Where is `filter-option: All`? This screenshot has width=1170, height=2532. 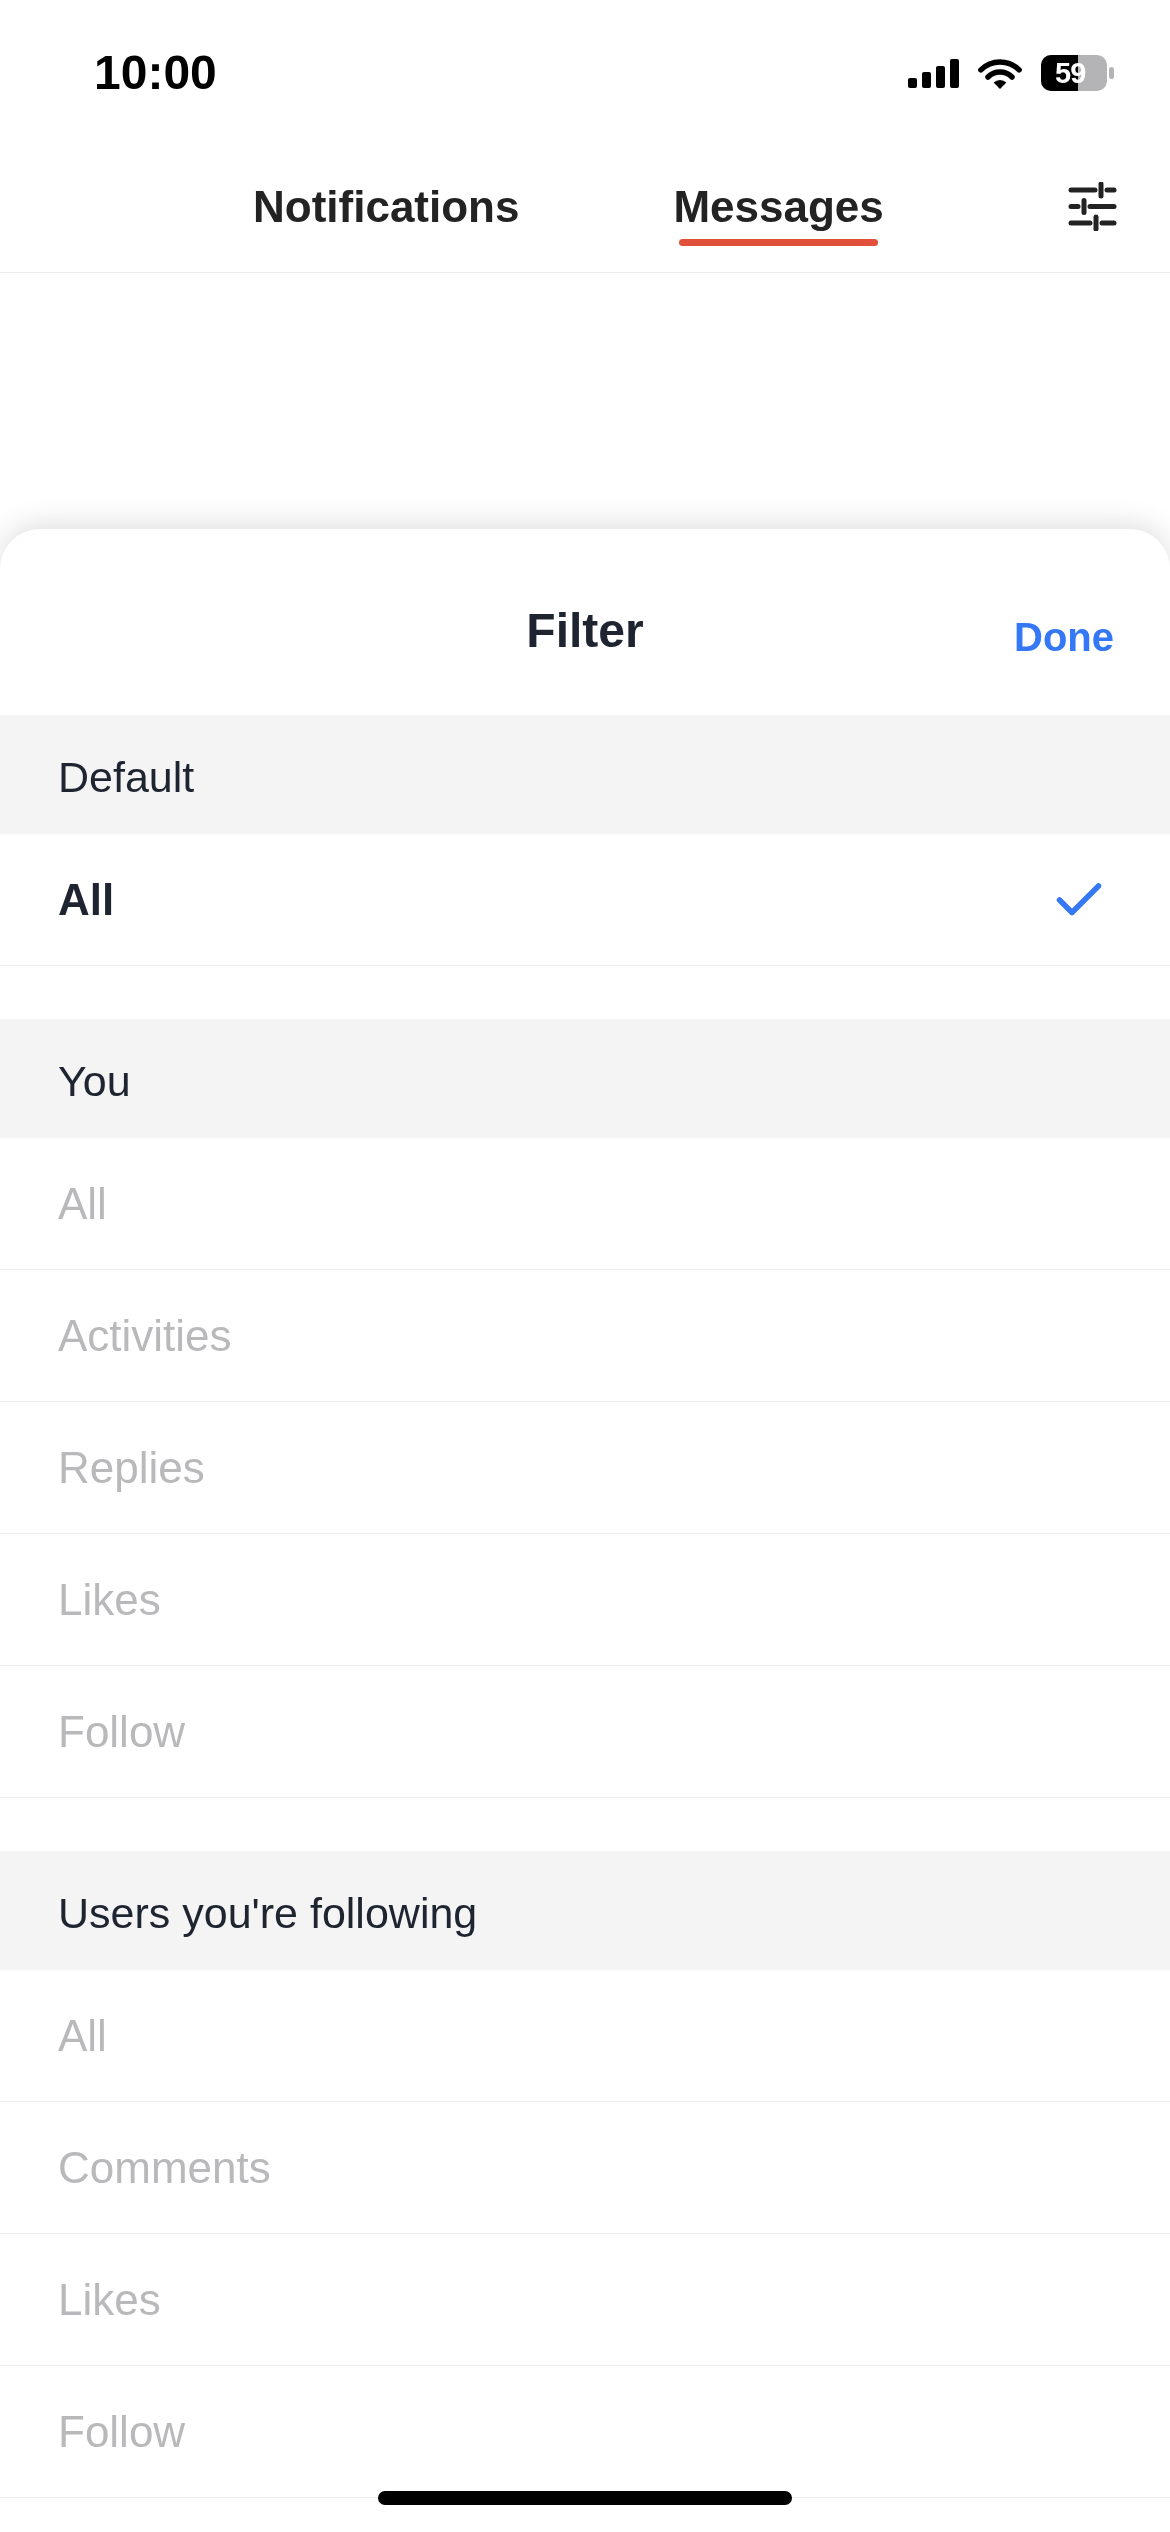 filter-option: All is located at coordinates (585, 900).